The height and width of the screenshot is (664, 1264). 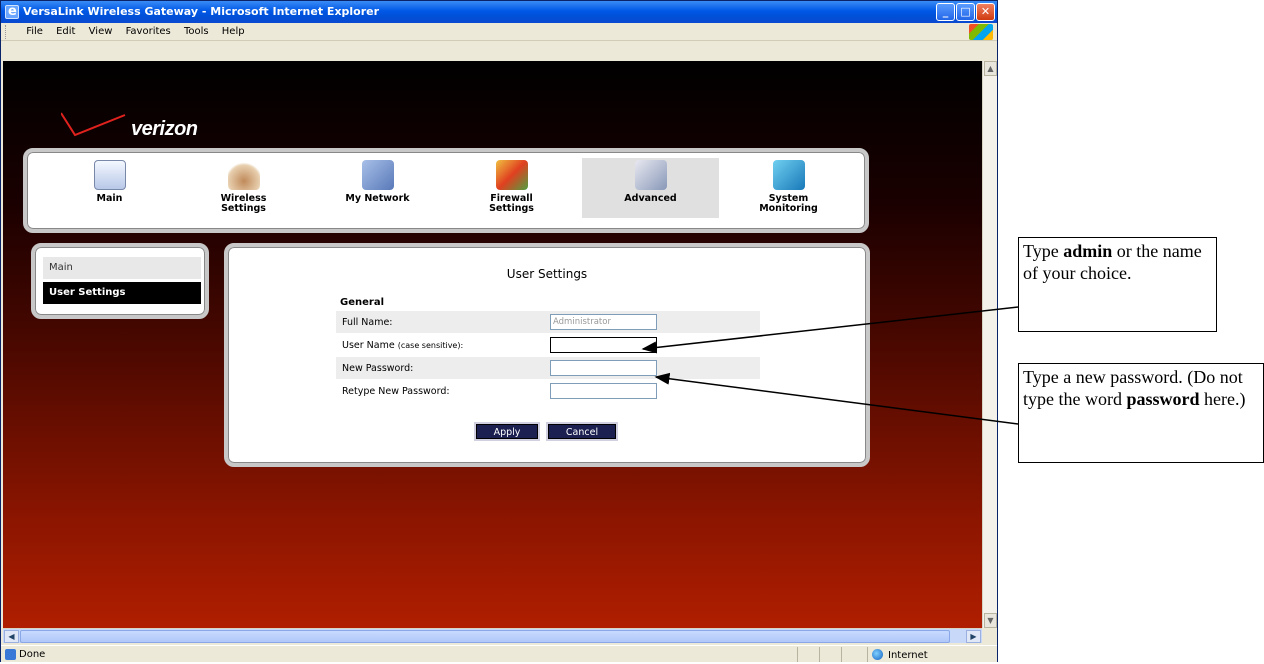 What do you see at coordinates (12, 12) in the screenshot?
I see `ie-icon` at bounding box center [12, 12].